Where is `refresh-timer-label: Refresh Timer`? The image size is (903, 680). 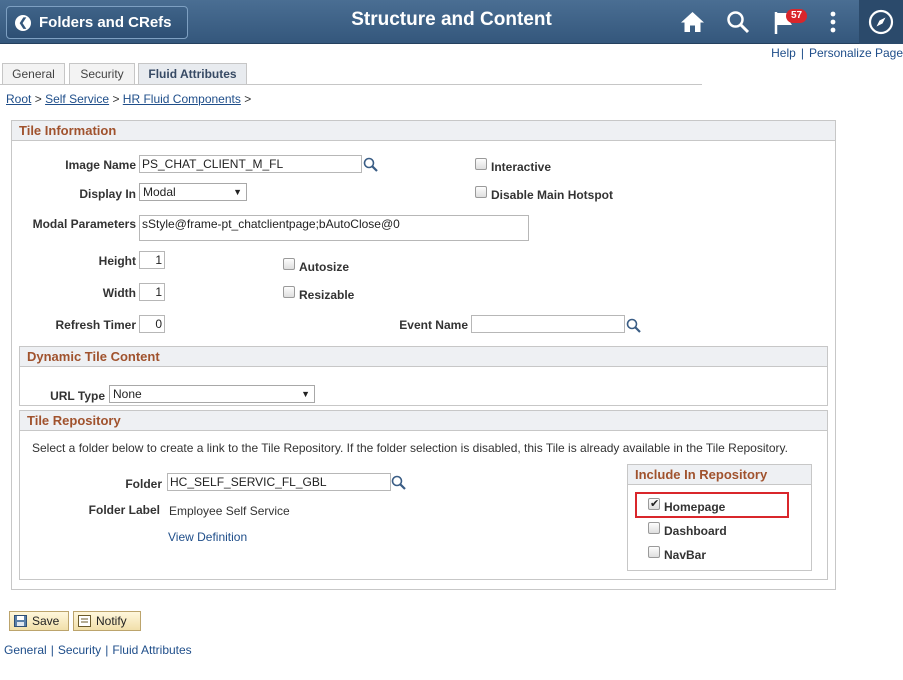
refresh-timer-label: Refresh Timer is located at coordinates (95, 325).